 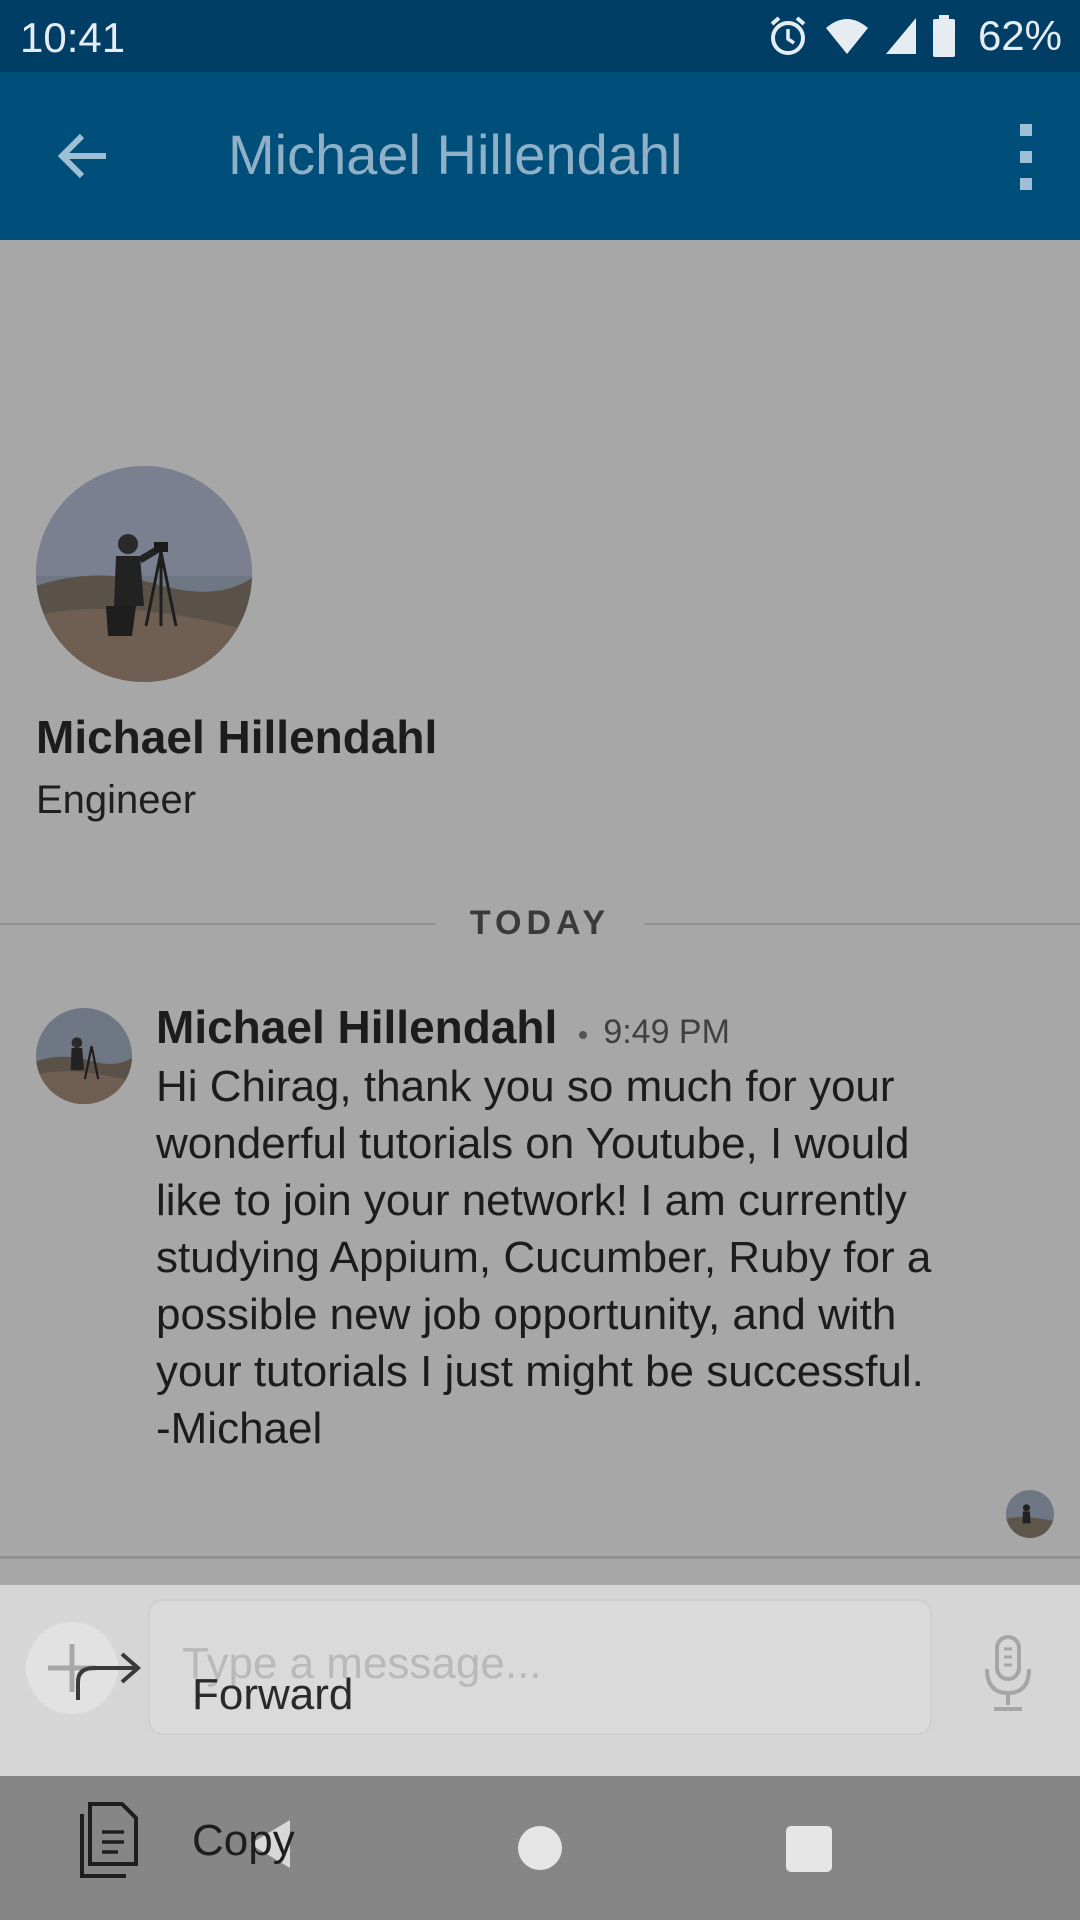 I want to click on status-icons: 62%, so click(x=914, y=36).